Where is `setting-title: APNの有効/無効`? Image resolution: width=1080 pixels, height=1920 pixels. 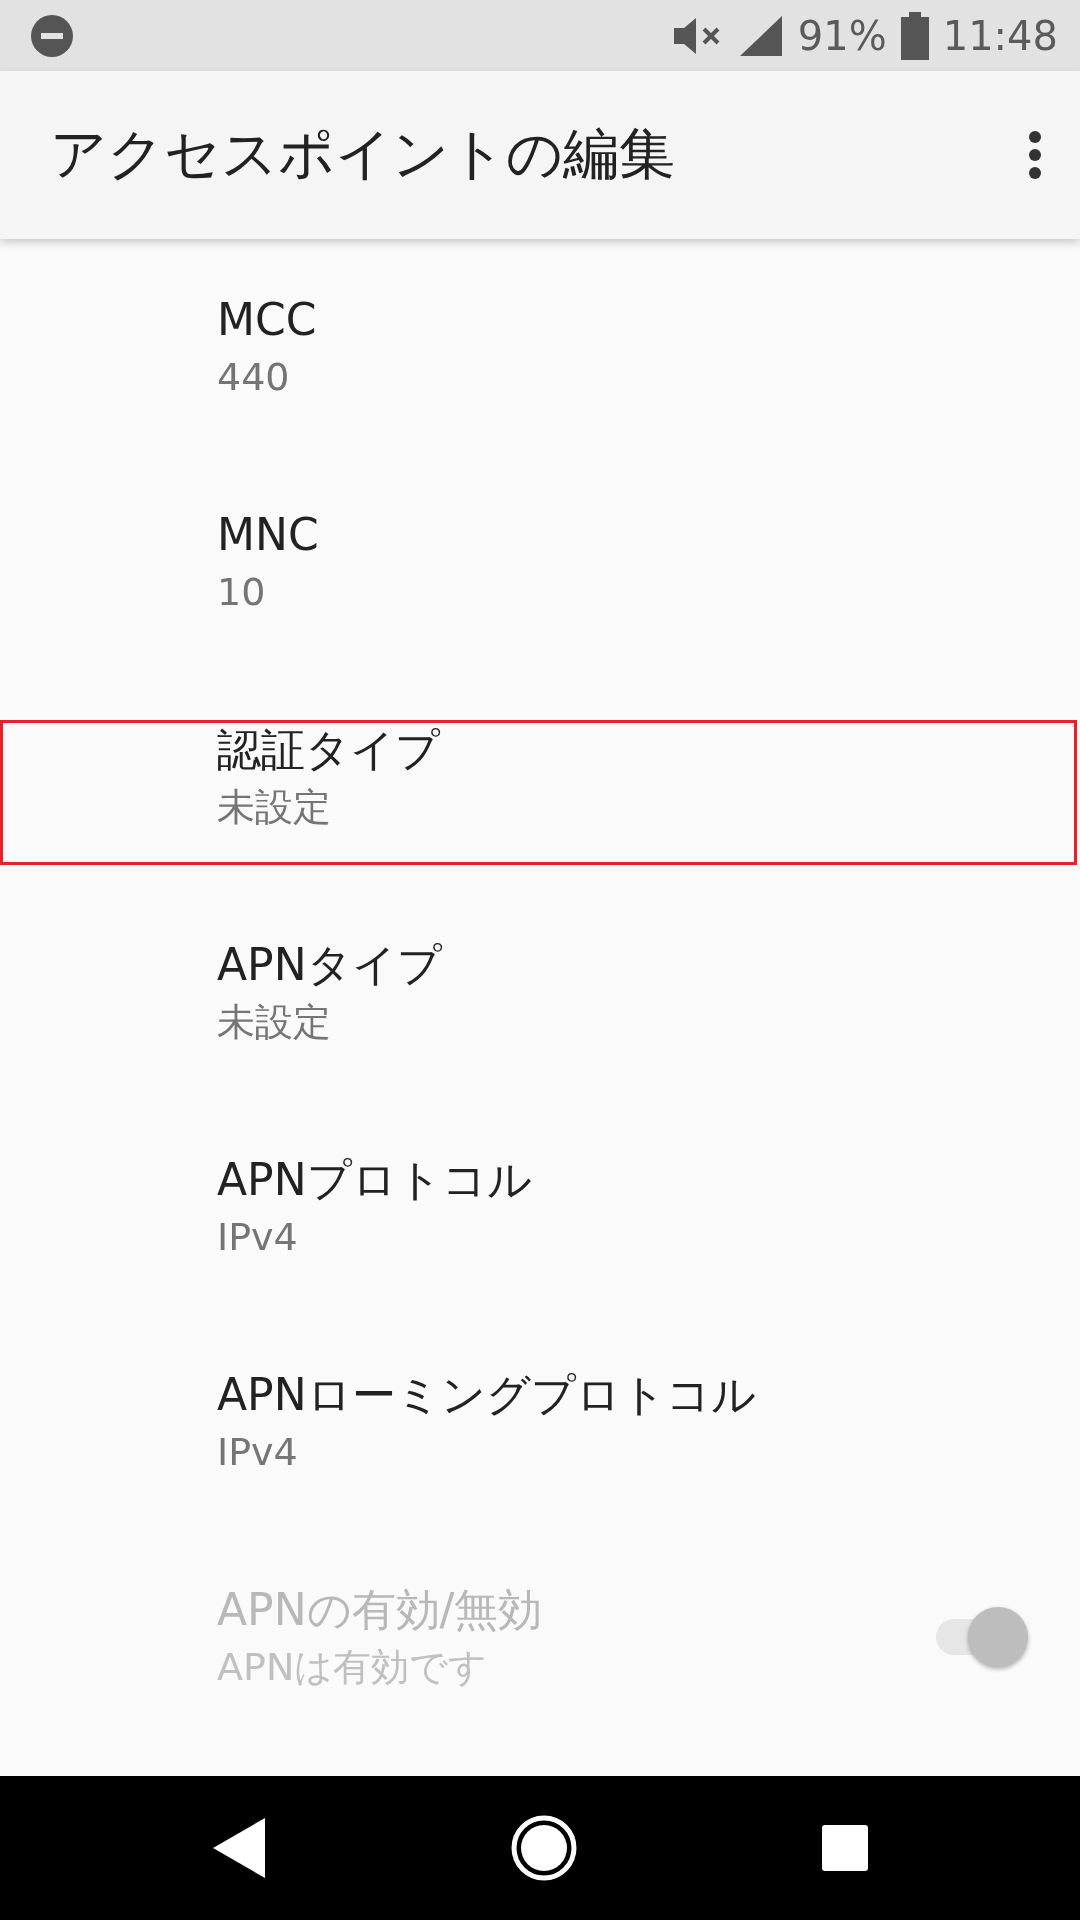
setting-title: APNの有効/無効 is located at coordinates (380, 1609).